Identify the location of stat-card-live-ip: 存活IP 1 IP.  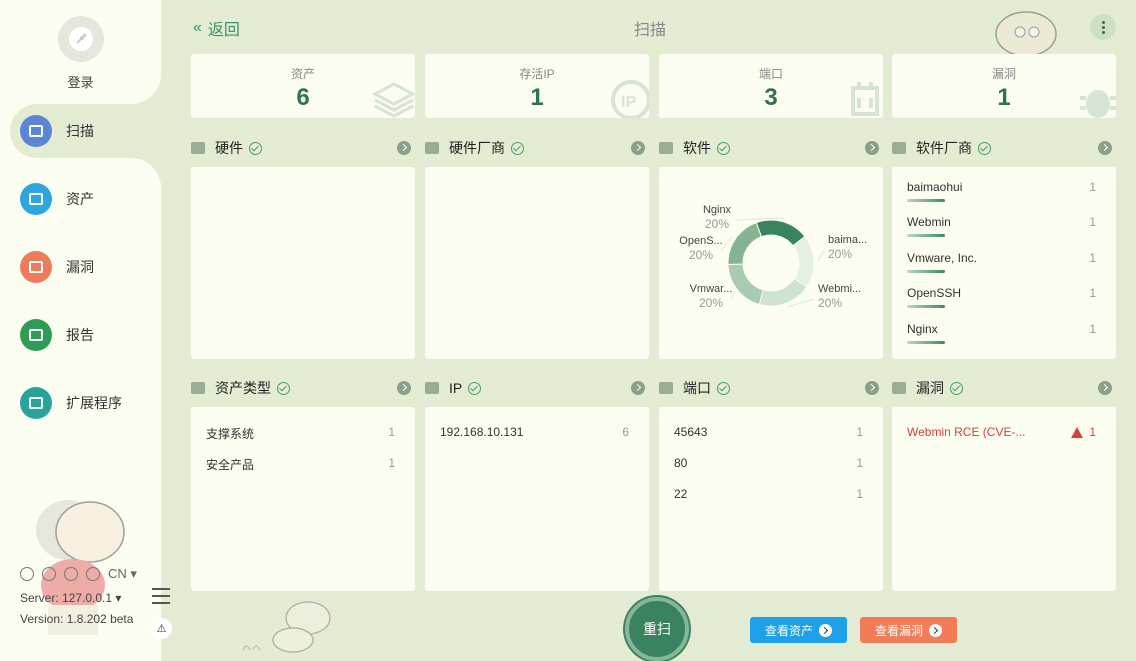
(537, 86).